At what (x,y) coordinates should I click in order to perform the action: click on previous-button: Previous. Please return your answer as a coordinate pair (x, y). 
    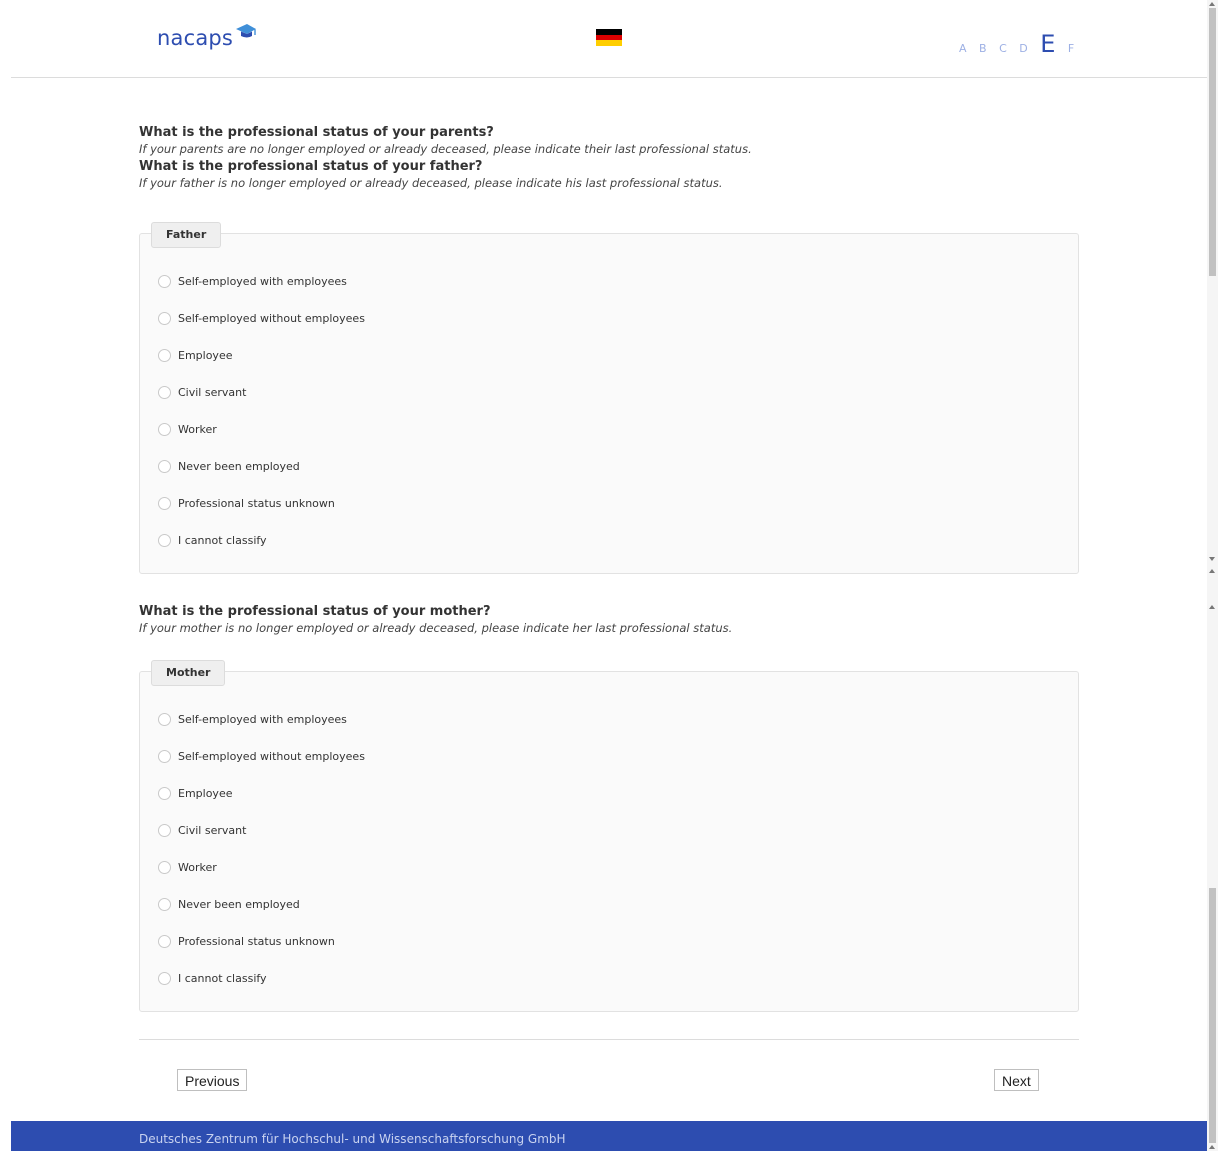
    Looking at the image, I should click on (212, 1080).